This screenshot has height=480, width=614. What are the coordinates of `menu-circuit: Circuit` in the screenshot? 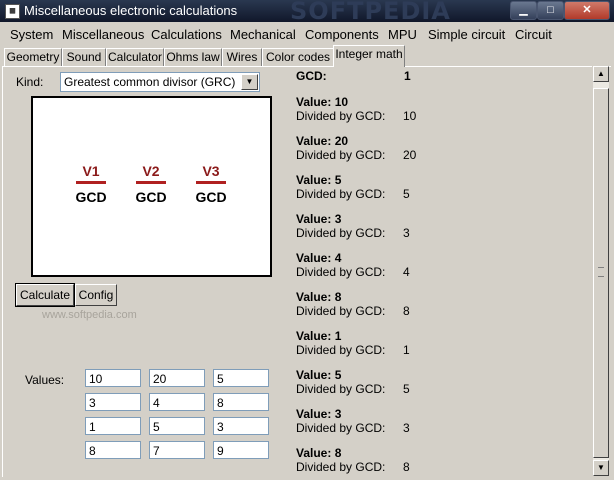 It's located at (533, 34).